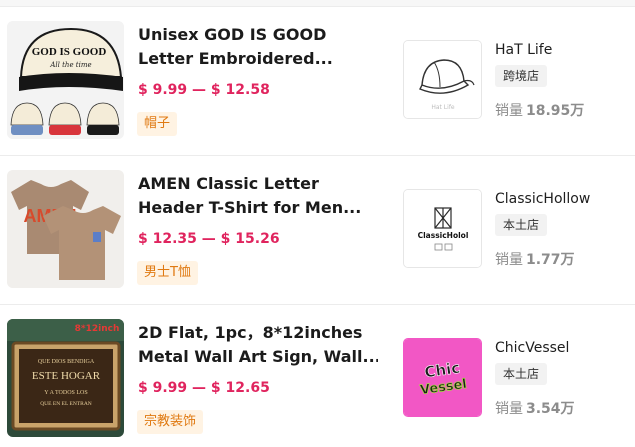 Image resolution: width=635 pixels, height=447 pixels. What do you see at coordinates (250, 332) in the screenshot?
I see `product-title-line1: 2D Flat, 1pc，8*12inches` at bounding box center [250, 332].